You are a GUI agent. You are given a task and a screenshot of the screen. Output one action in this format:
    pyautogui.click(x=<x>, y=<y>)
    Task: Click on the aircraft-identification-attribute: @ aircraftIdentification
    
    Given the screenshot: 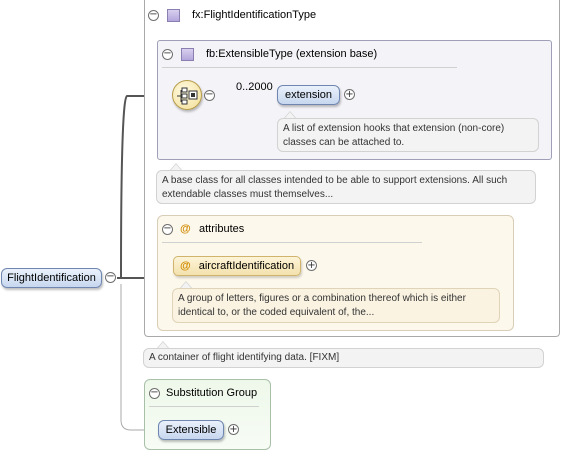 What is the action you would take?
    pyautogui.click(x=237, y=266)
    